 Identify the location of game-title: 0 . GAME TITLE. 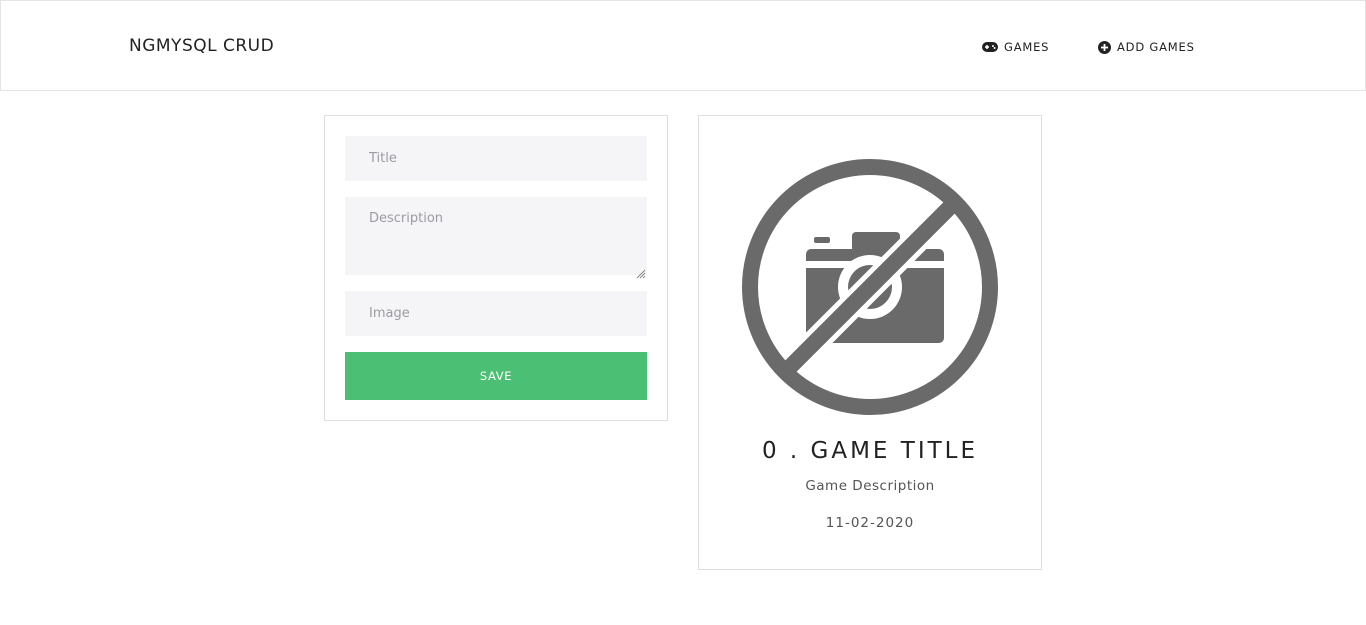
(870, 451).